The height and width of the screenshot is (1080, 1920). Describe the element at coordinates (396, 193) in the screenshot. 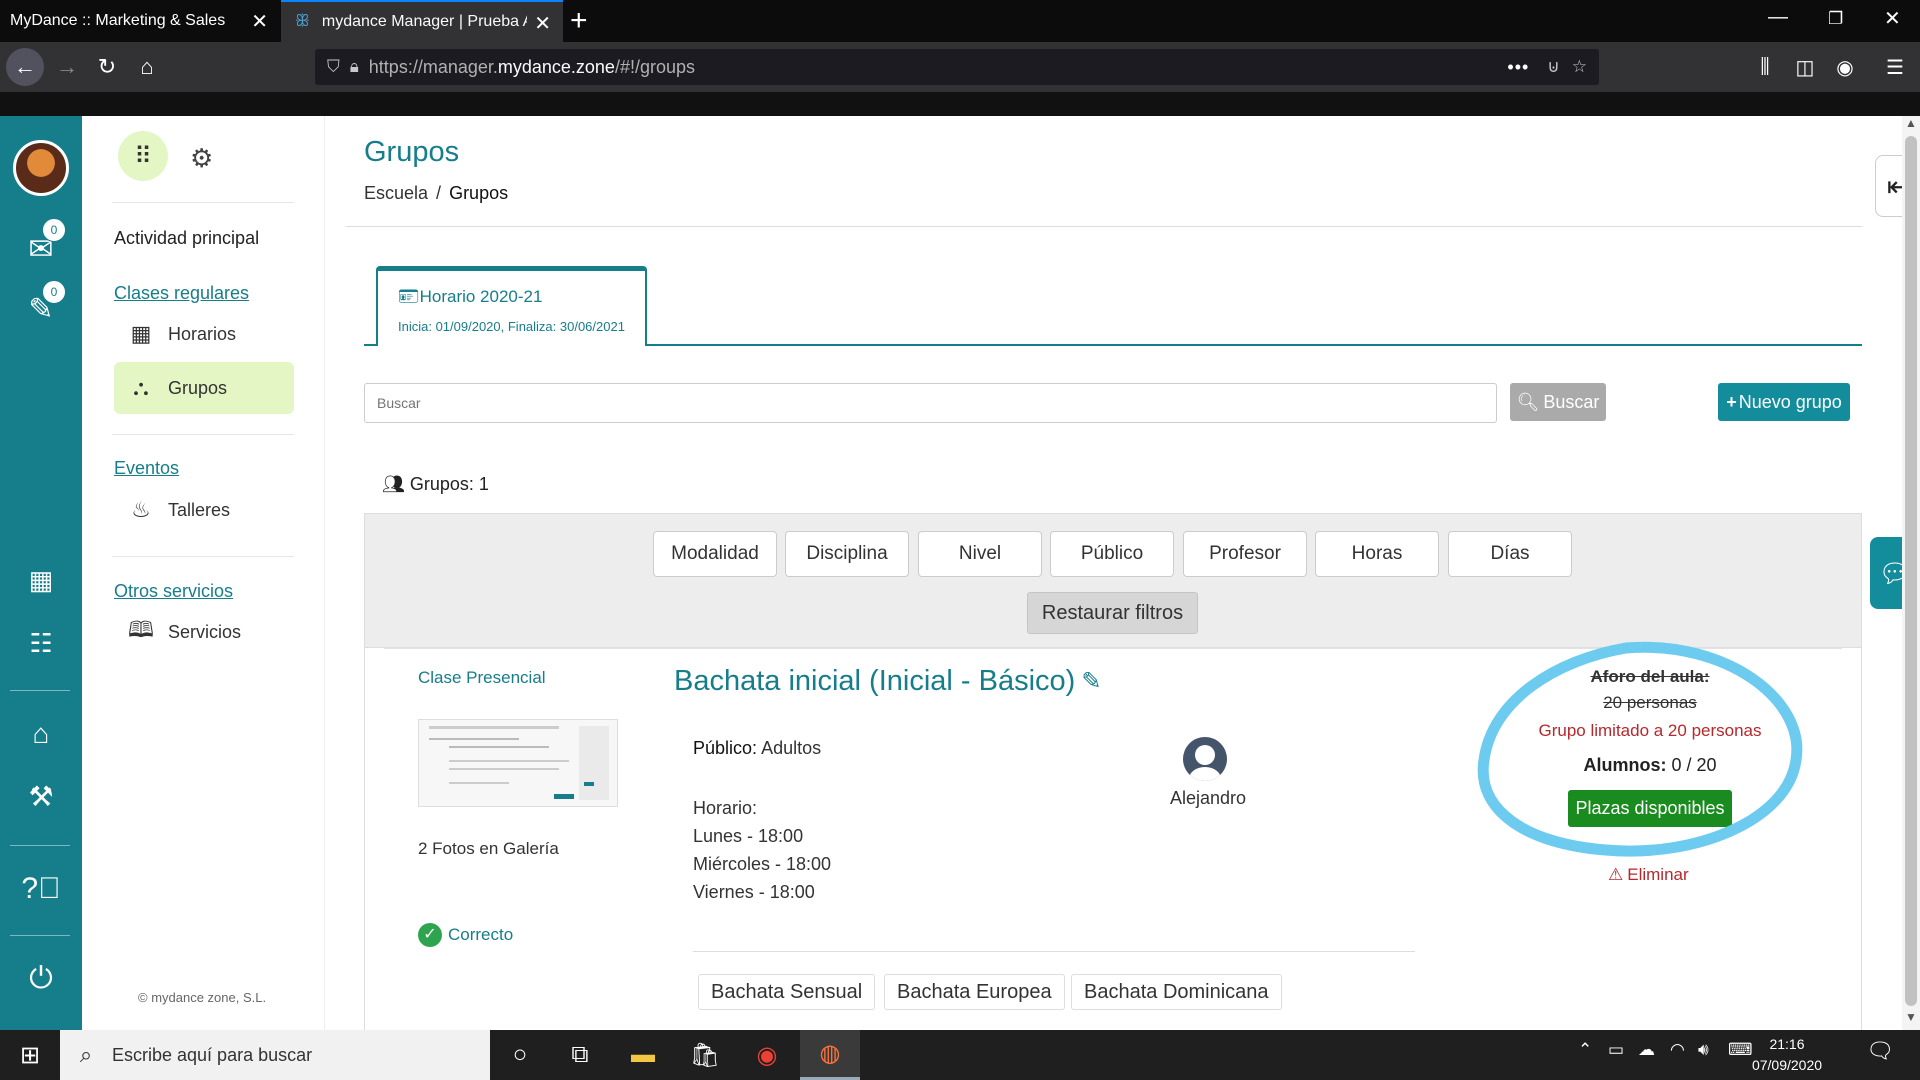

I see `breadcrumb-root: Escuela` at that location.